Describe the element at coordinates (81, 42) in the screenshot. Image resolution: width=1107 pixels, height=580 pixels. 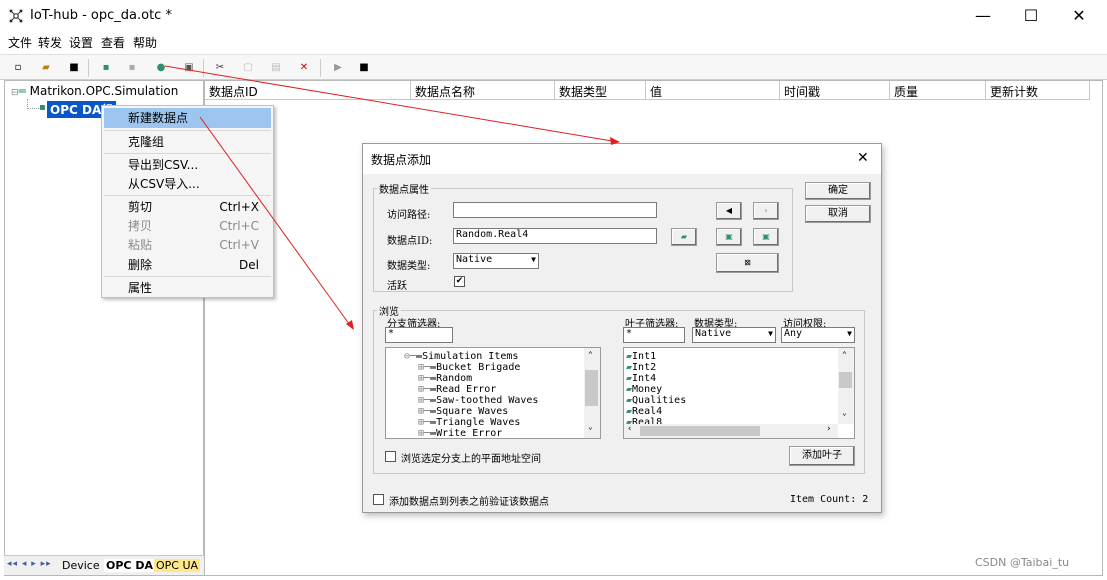
I see `menu-settings: 设置` at that location.